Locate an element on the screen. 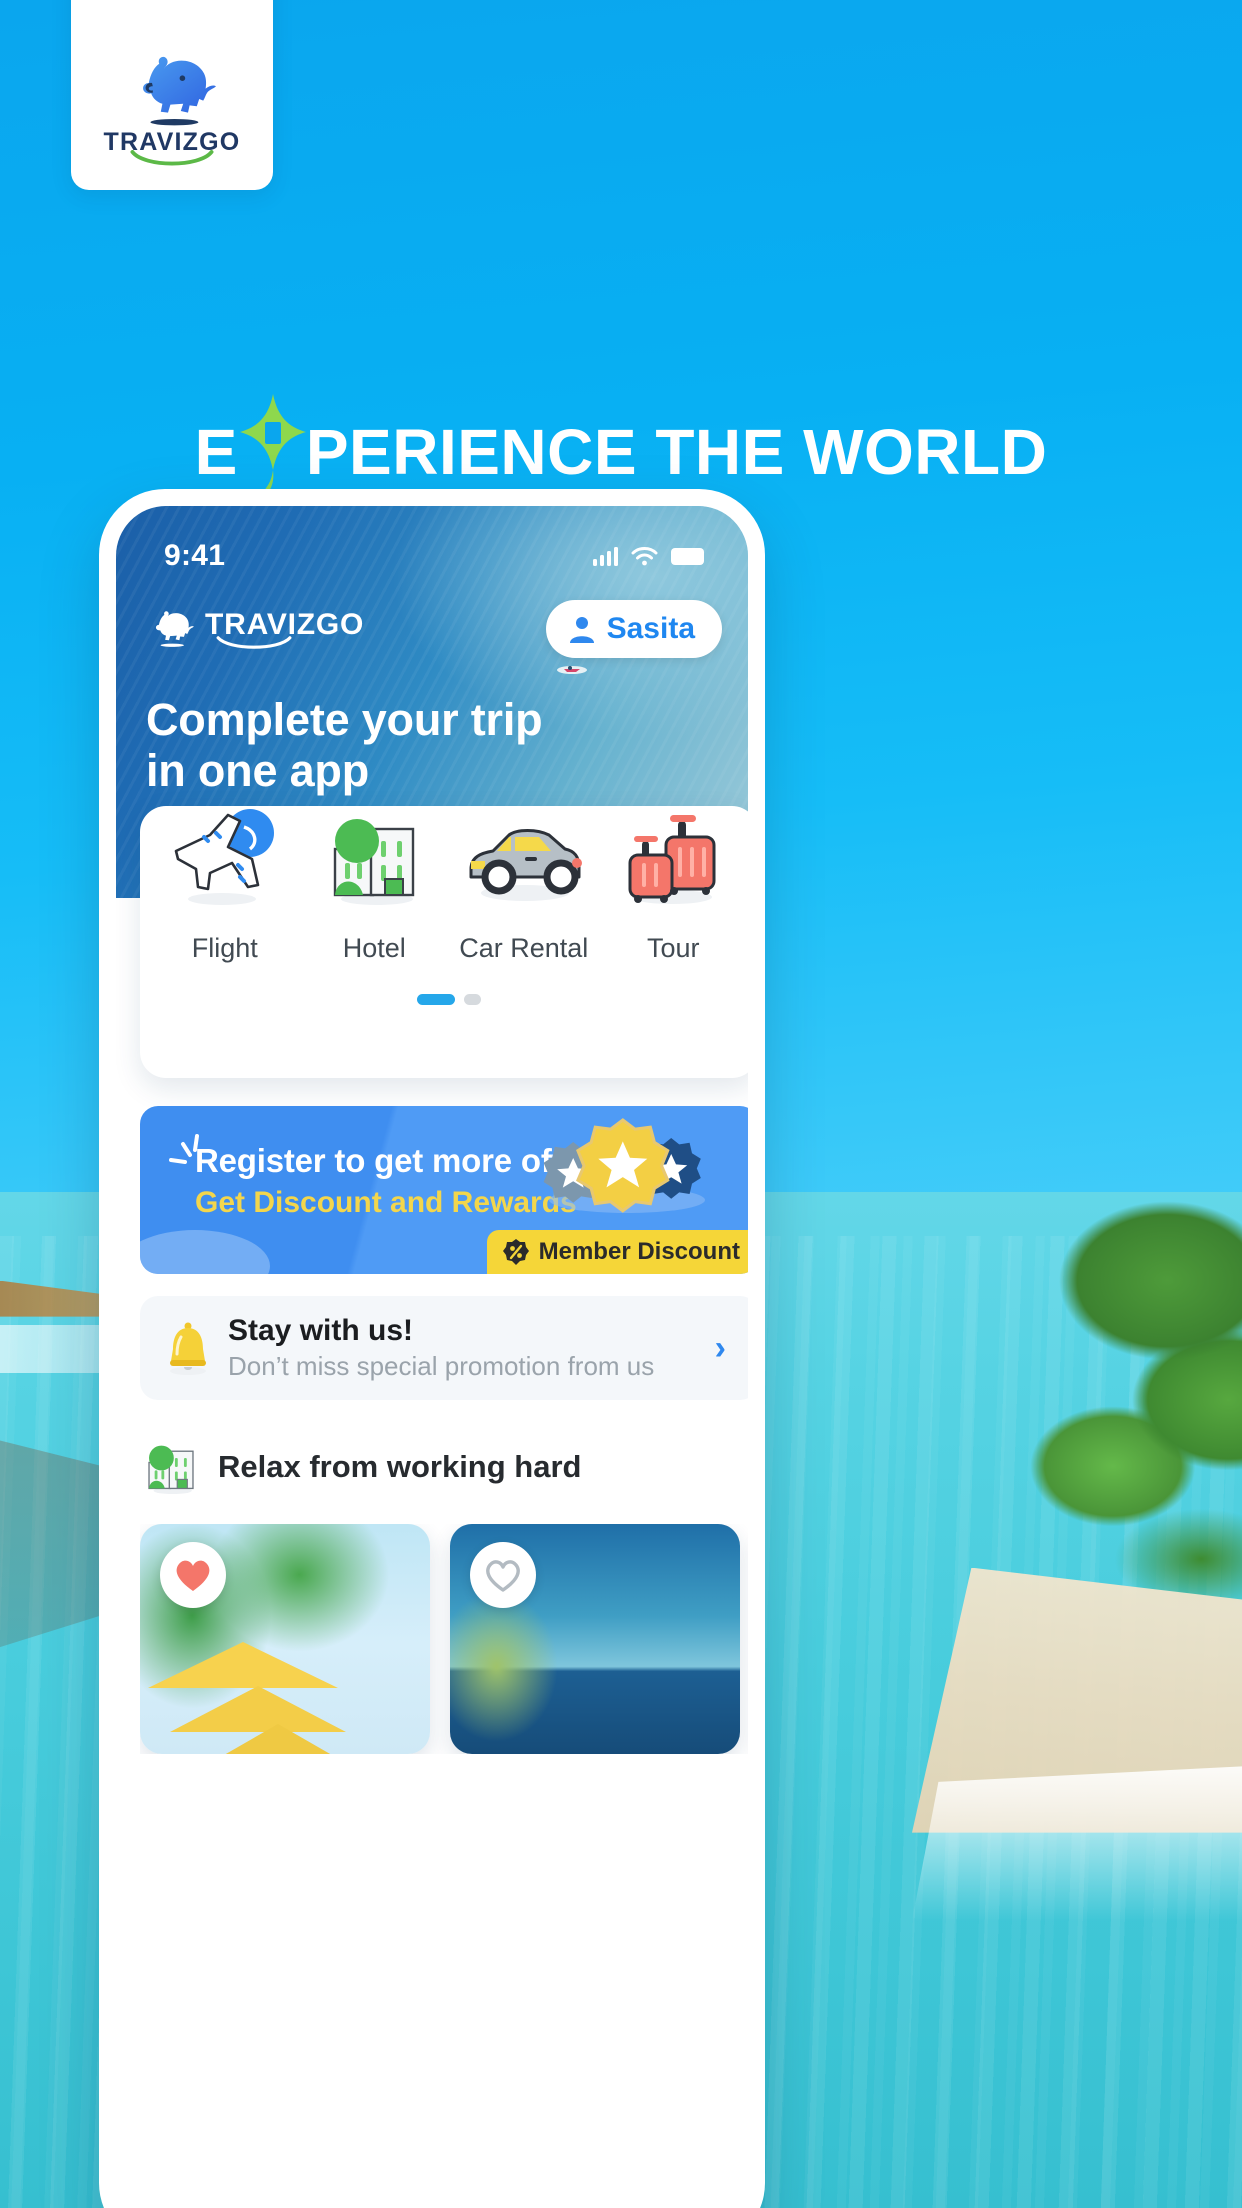  member-discount-label: Member Discount is located at coordinates (639, 1251).